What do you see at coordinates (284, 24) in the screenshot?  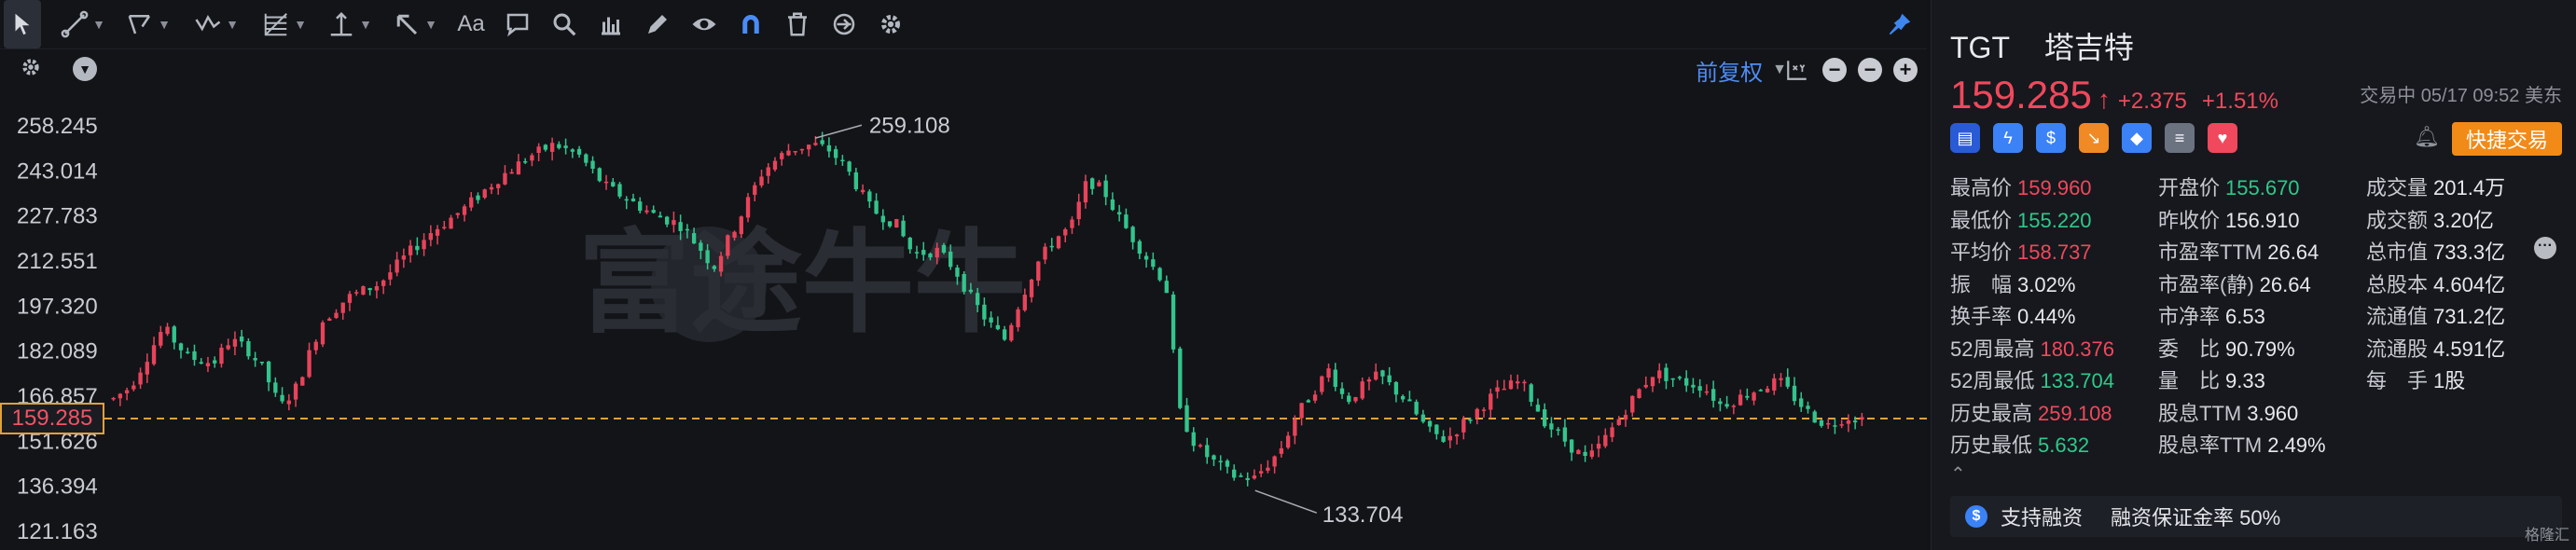 I see `fib-tool: ▼` at bounding box center [284, 24].